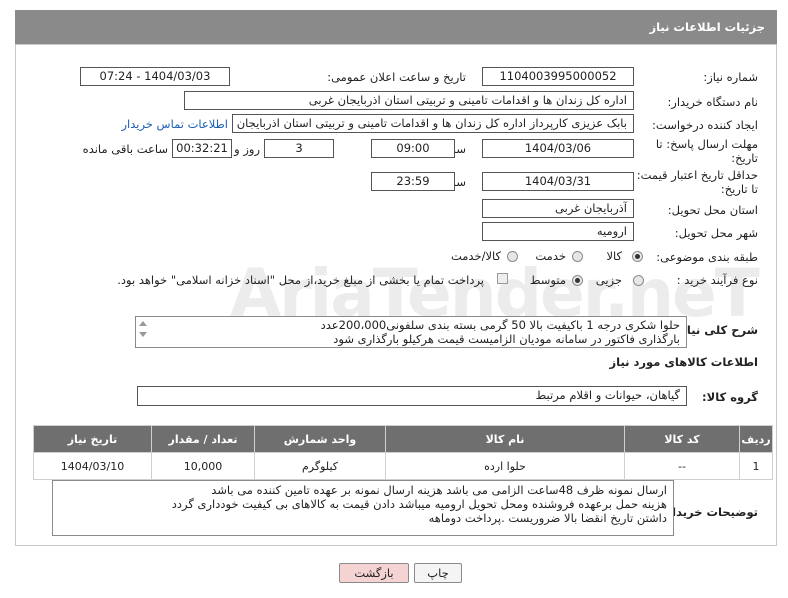 The image size is (788, 598). What do you see at coordinates (92, 466) in the screenshot?
I see `cell-date: 1404/03/10` at bounding box center [92, 466].